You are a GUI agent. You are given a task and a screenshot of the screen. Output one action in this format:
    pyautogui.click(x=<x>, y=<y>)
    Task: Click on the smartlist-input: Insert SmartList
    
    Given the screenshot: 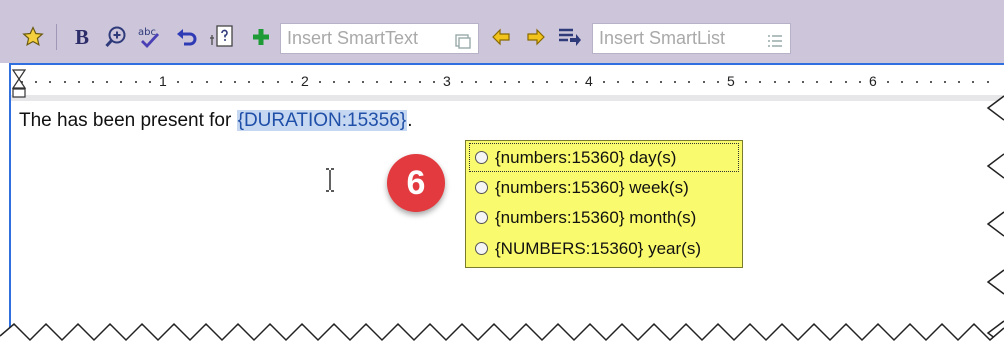 What is the action you would take?
    pyautogui.click(x=691, y=38)
    